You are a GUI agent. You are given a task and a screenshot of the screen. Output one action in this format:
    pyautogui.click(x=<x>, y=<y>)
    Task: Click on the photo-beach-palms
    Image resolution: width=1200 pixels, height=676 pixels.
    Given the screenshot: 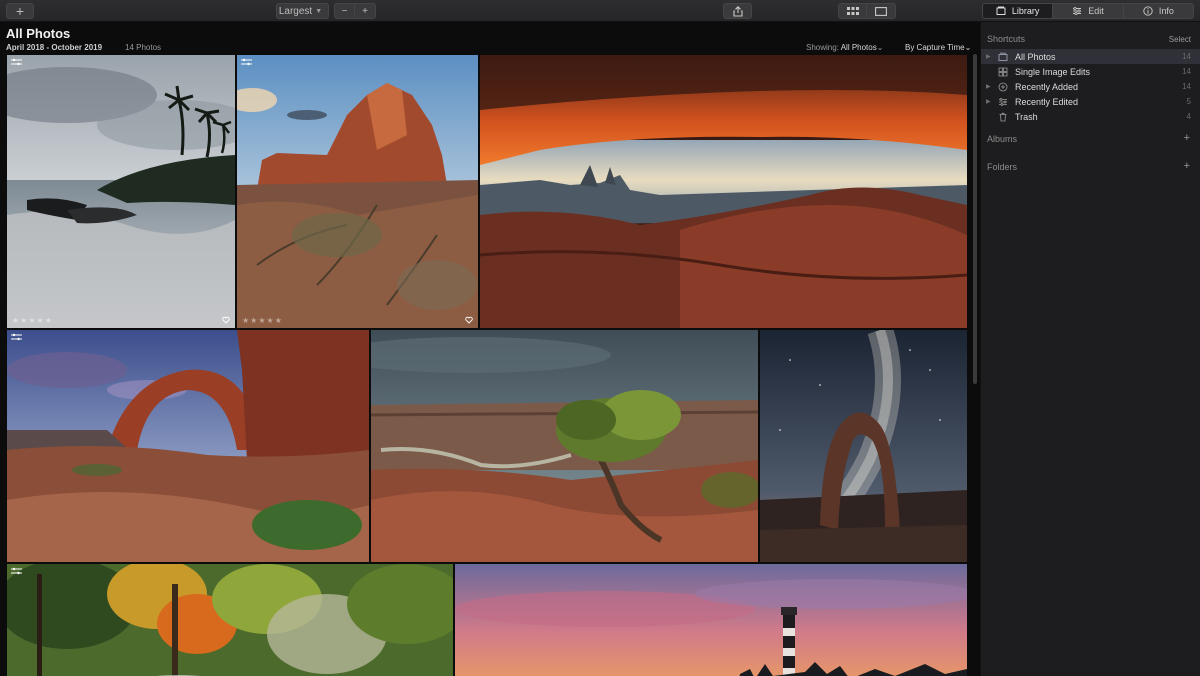 What is the action you would take?
    pyautogui.click(x=121, y=191)
    